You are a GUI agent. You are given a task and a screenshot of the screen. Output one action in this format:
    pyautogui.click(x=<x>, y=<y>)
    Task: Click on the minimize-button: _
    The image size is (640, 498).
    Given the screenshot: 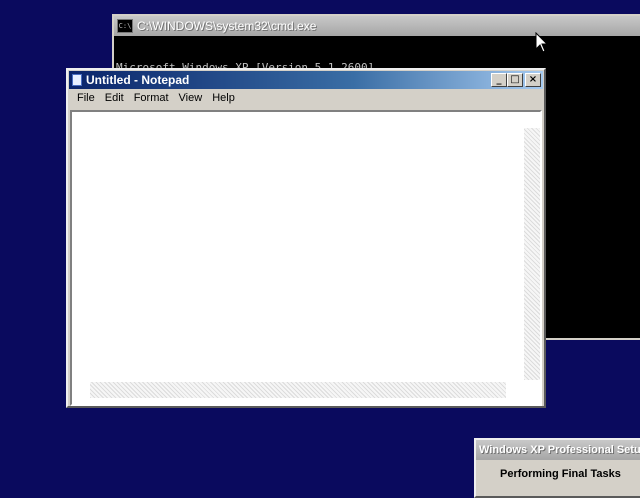 What is the action you would take?
    pyautogui.click(x=499, y=80)
    